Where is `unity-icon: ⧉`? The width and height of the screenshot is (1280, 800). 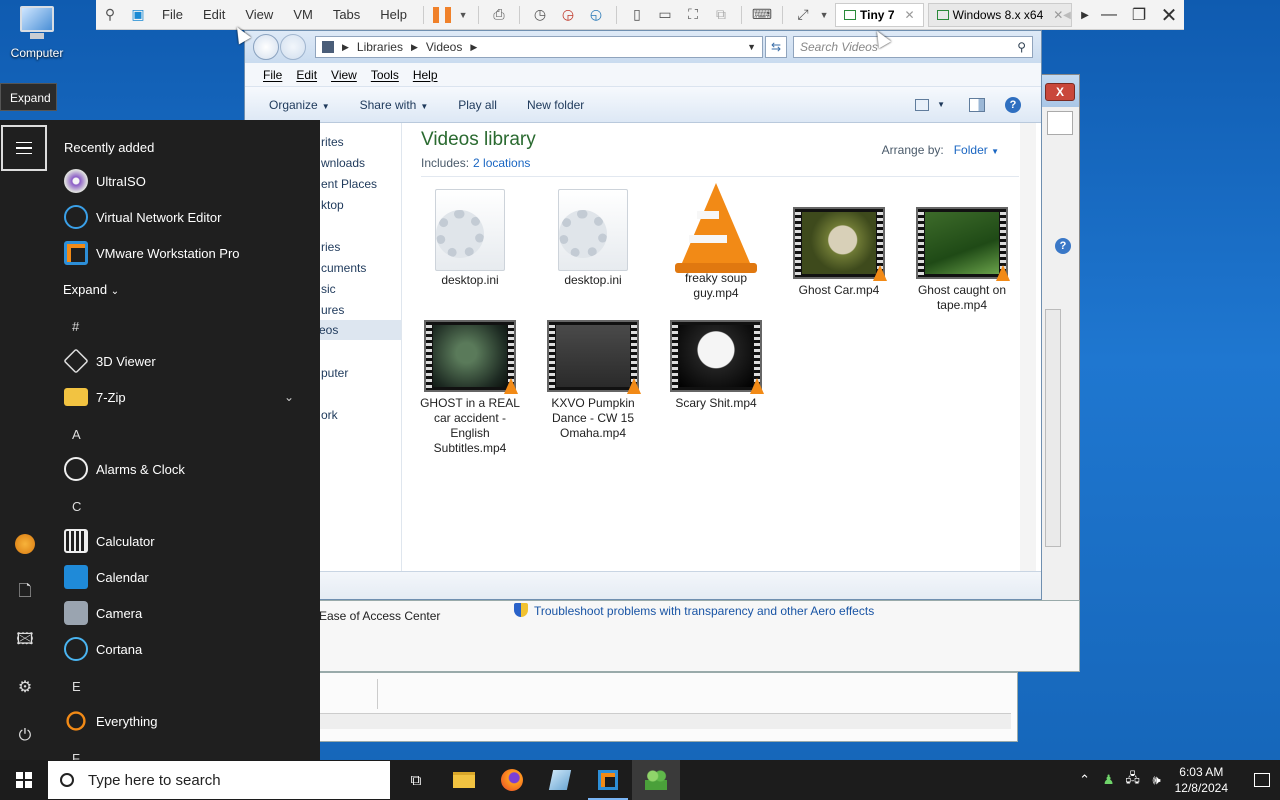 unity-icon: ⧉ is located at coordinates (721, 15).